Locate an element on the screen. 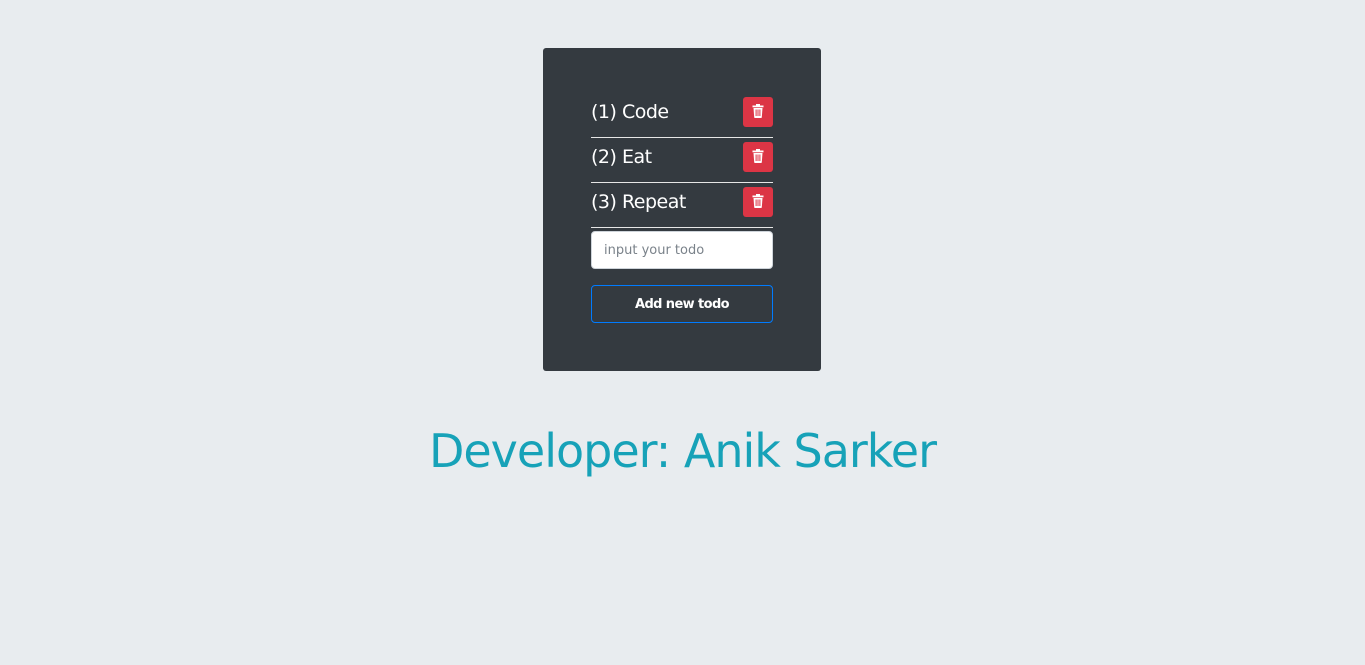 This screenshot has height=665, width=1365. todo-item-label: (1) Code is located at coordinates (630, 112).